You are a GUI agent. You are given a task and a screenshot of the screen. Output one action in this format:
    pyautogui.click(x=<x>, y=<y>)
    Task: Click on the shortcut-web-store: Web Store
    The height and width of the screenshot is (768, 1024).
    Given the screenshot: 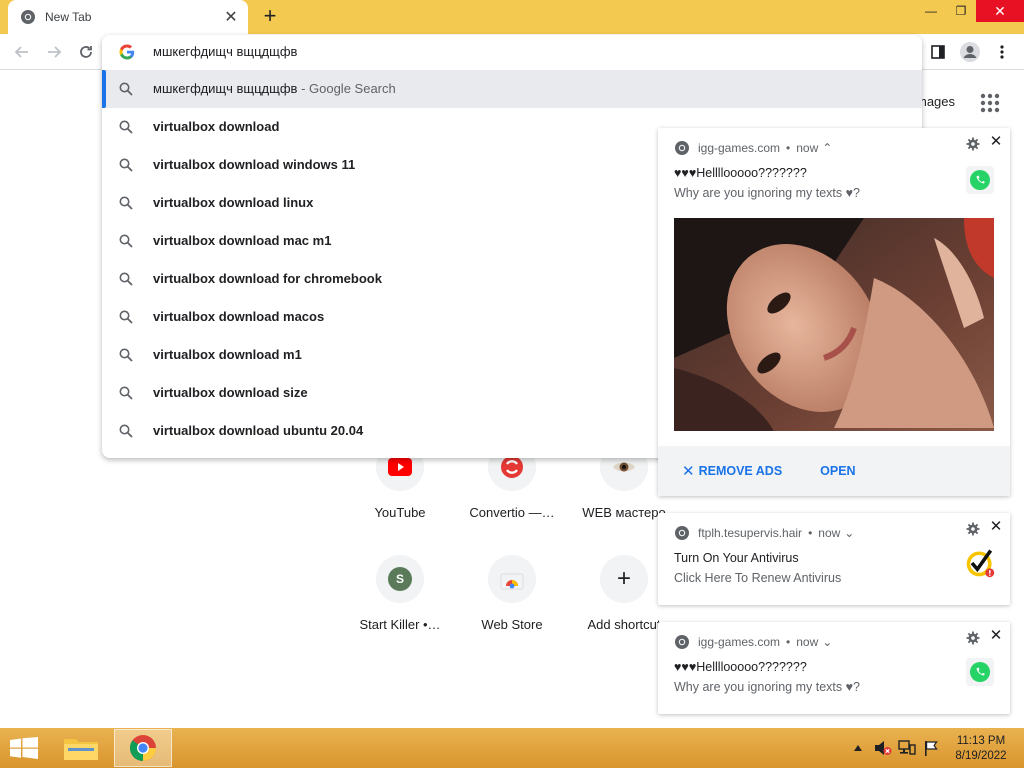 What is the action you would take?
    pyautogui.click(x=512, y=593)
    